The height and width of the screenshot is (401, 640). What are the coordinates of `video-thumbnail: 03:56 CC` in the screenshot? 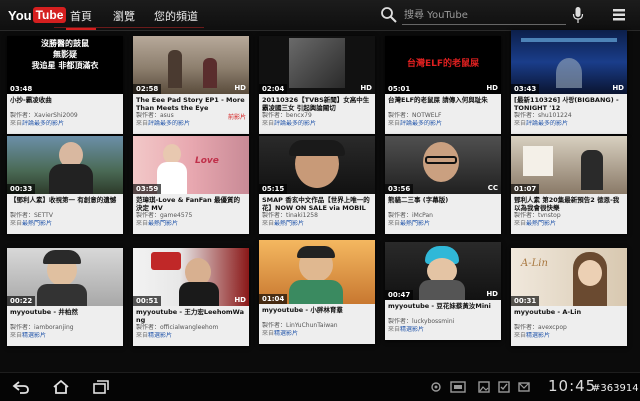 It's located at (443, 165).